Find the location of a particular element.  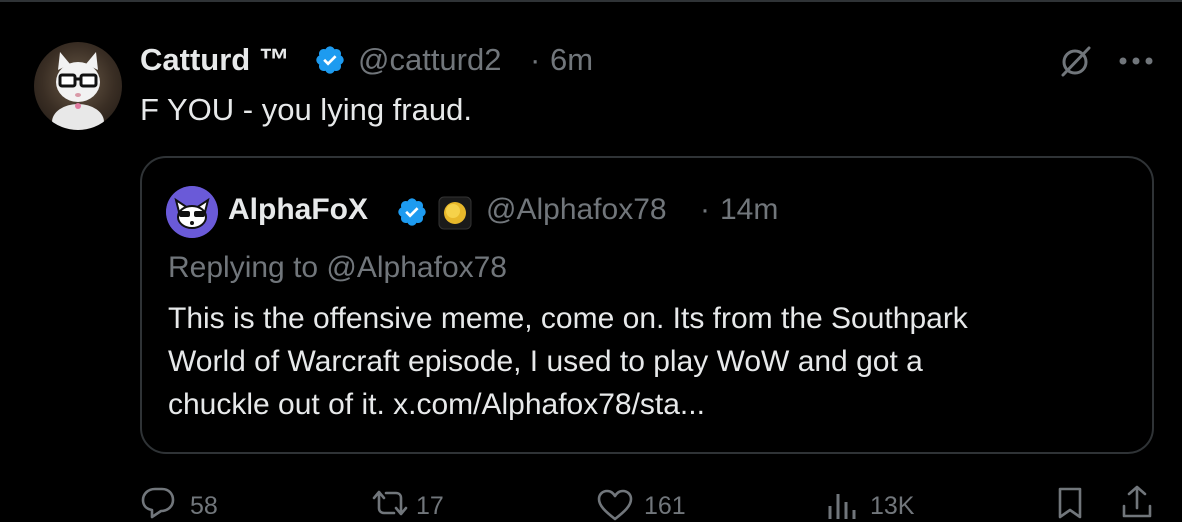

repost-icon is located at coordinates (390, 503).